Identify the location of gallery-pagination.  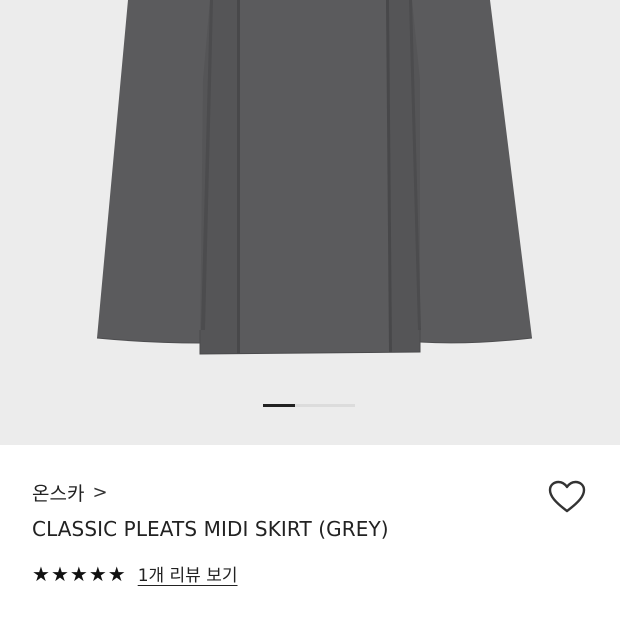
(309, 405).